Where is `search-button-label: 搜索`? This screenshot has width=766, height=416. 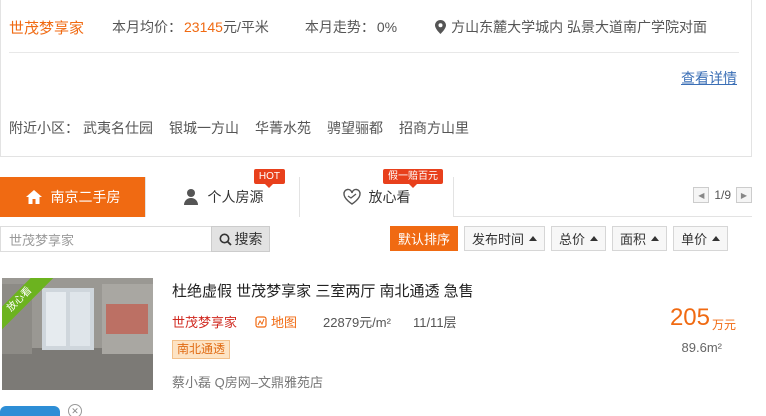
search-button-label: 搜索 is located at coordinates (248, 239).